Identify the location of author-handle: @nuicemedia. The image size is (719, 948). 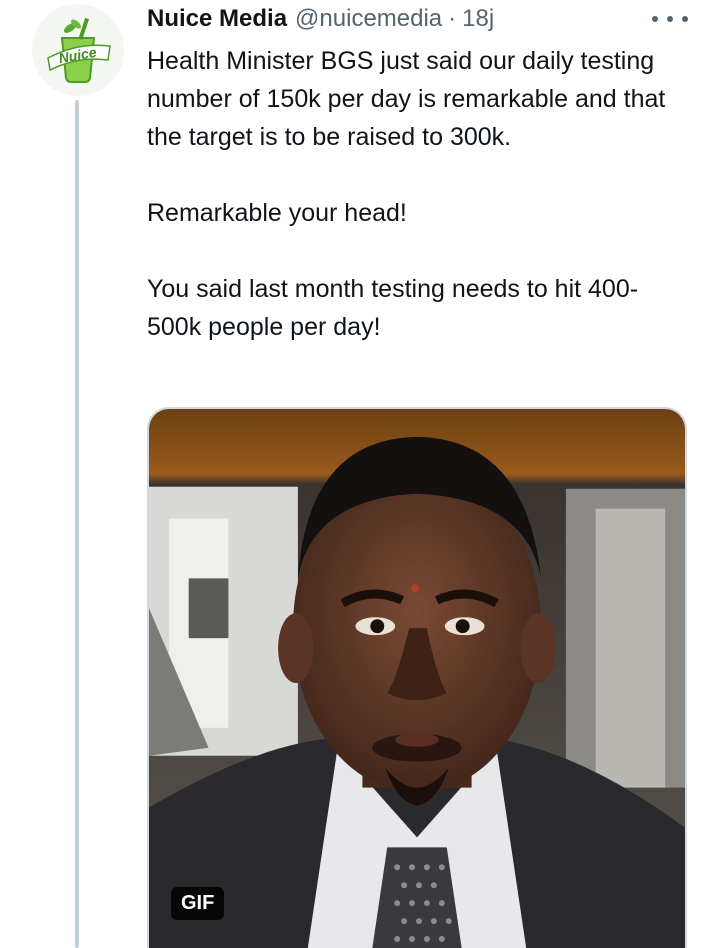
(368, 19).